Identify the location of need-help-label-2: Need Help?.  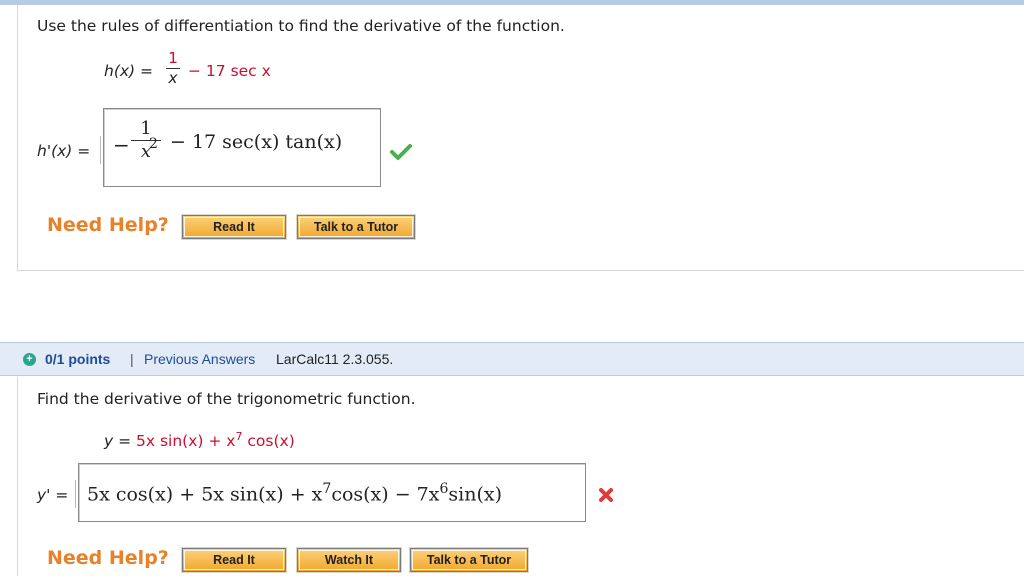
(108, 558).